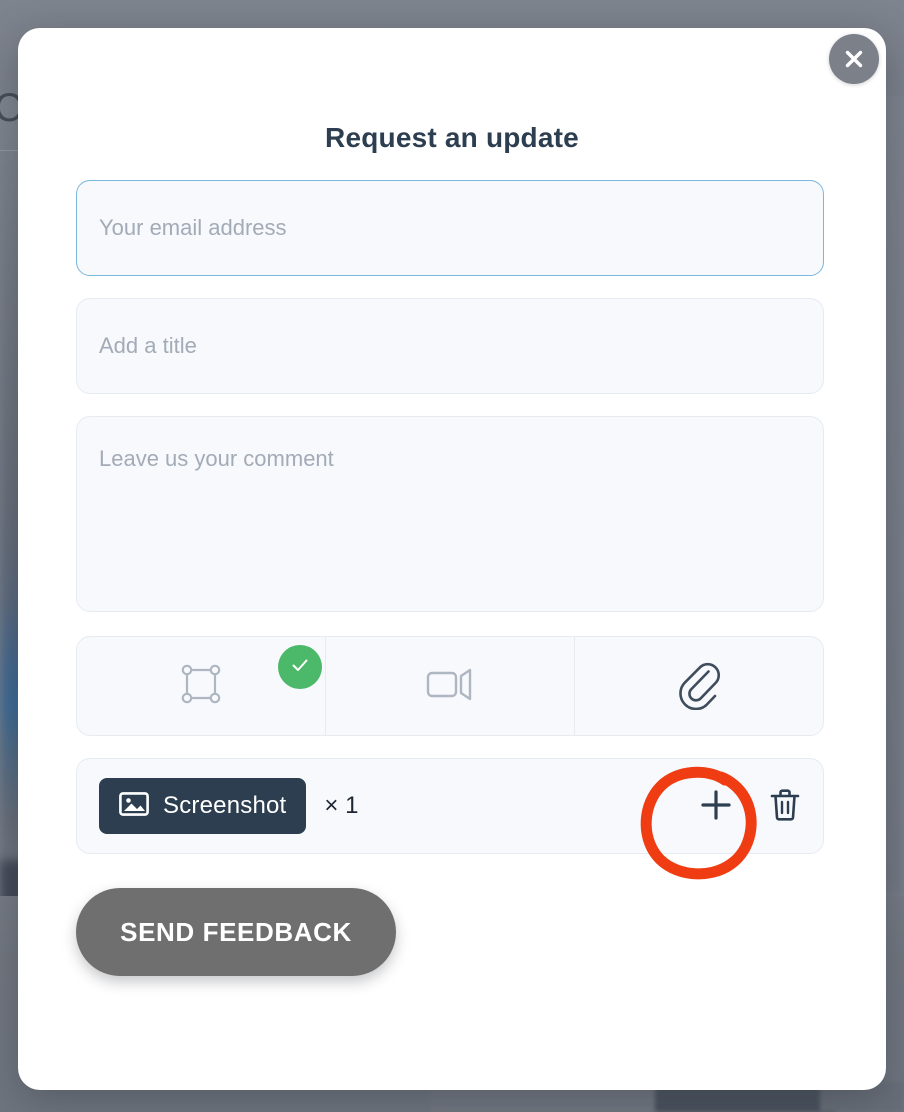  I want to click on status-badge, so click(300, 667).